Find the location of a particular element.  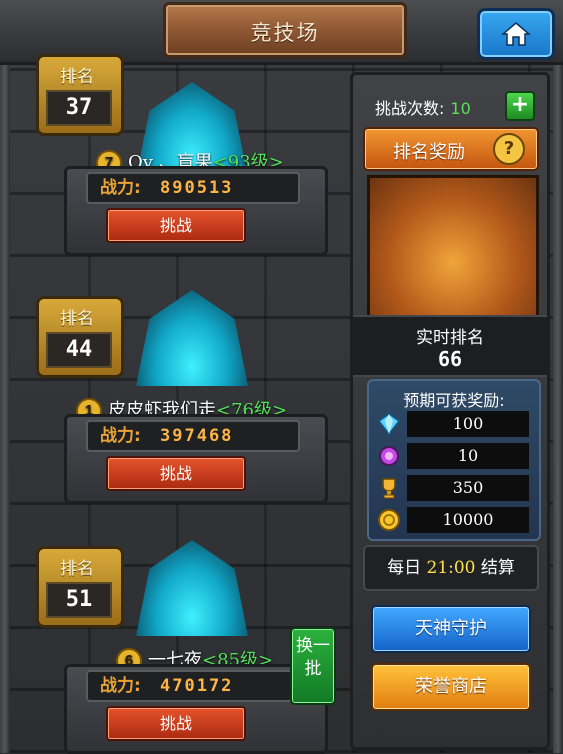

reward-item: 100 is located at coordinates (455, 424).